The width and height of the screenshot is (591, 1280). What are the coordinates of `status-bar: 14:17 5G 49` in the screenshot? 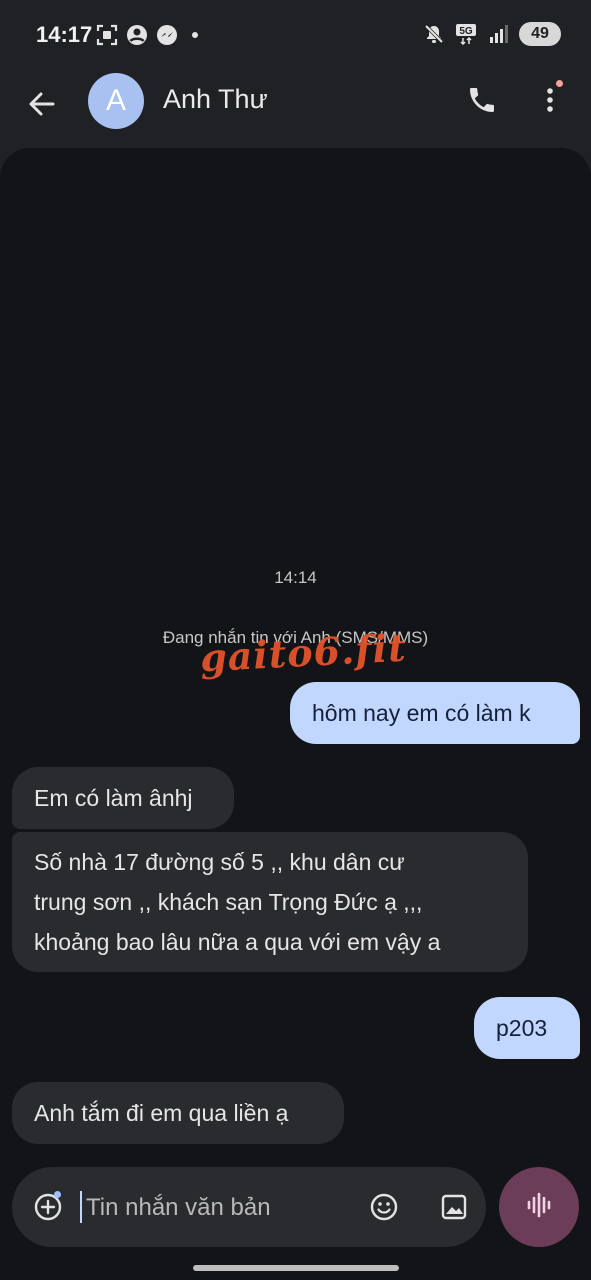 It's located at (295, 35).